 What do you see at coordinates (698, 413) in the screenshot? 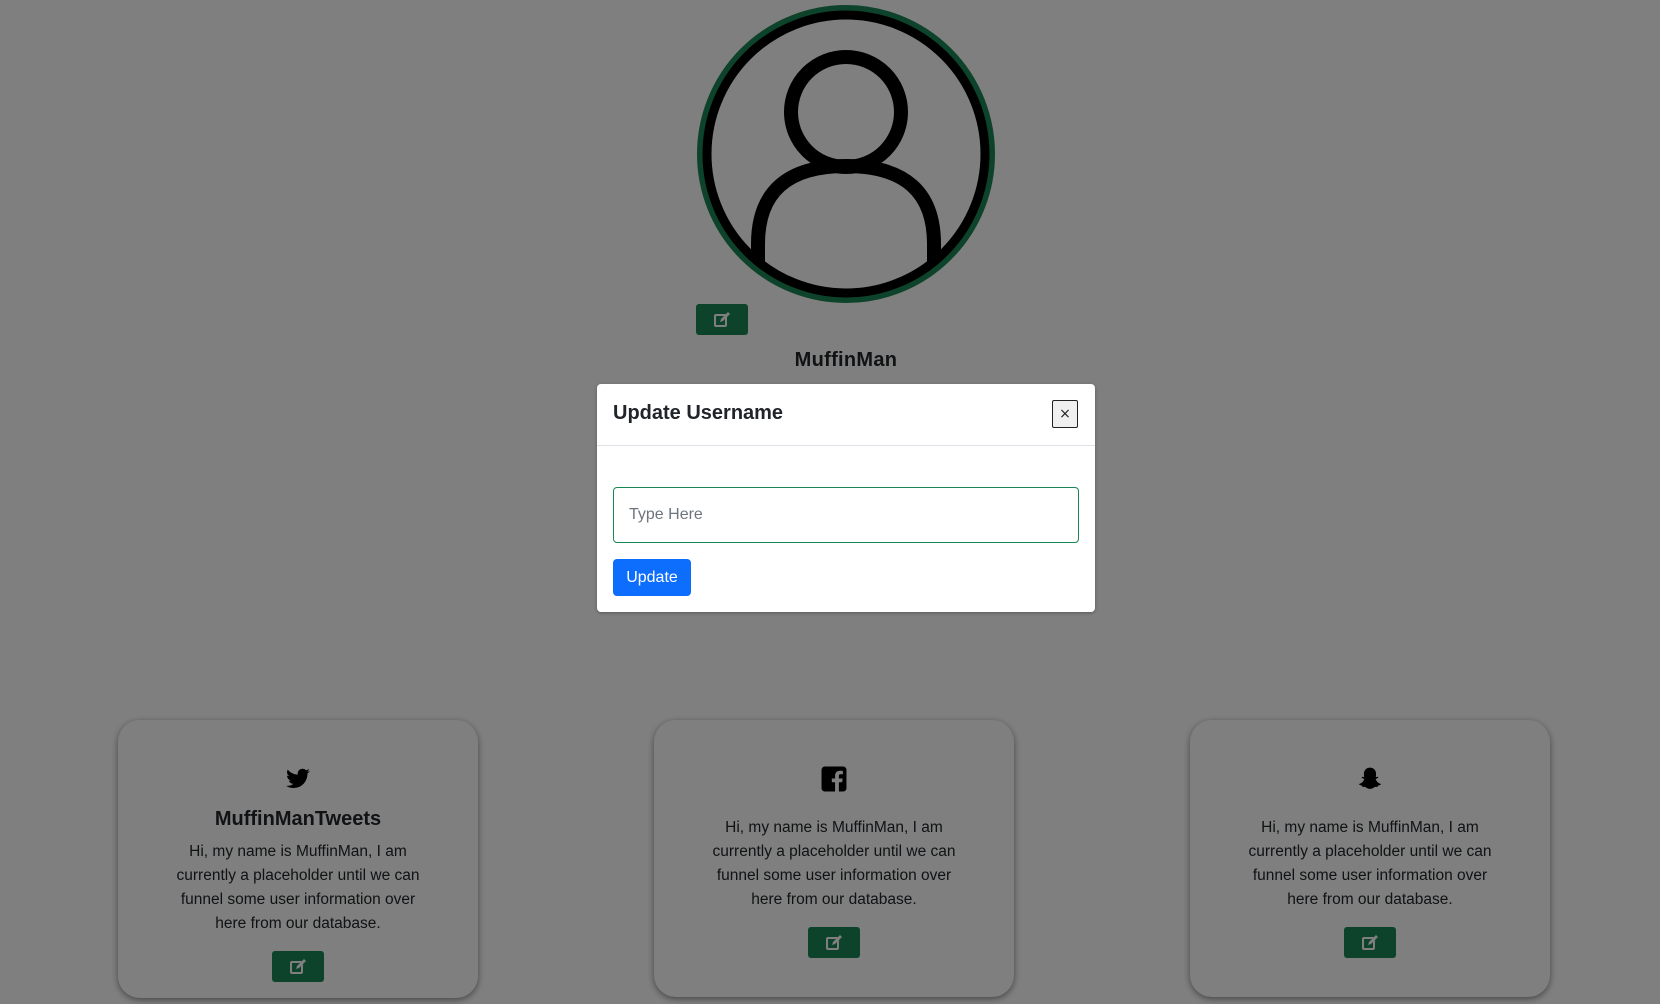
I see `modal-title: Update Username` at bounding box center [698, 413].